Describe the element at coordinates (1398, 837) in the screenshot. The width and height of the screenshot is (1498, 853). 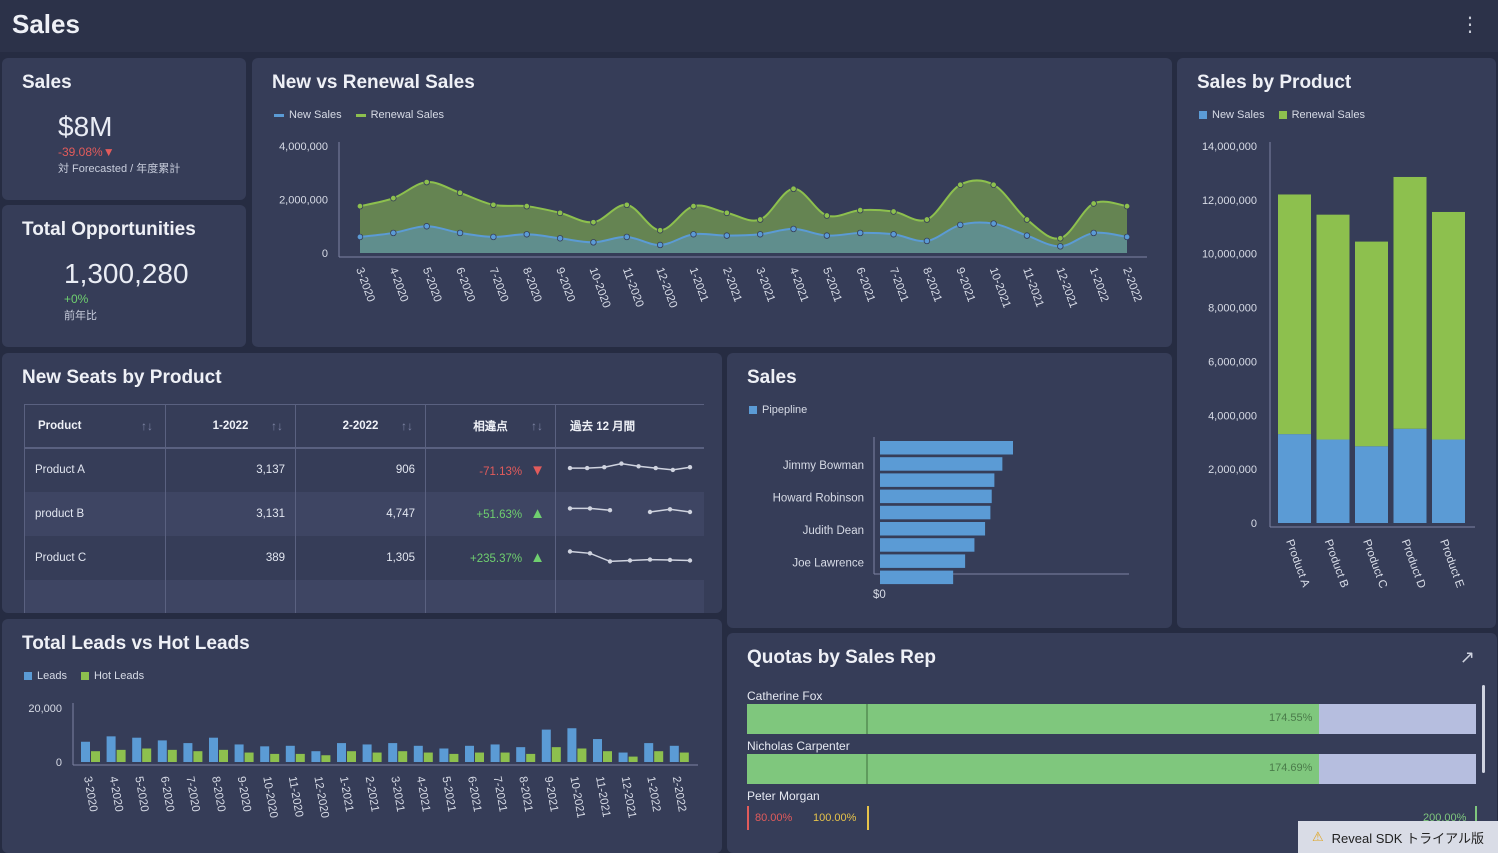
I see `trial-banner: ⚠ Reveal SDK トライアル版` at that location.